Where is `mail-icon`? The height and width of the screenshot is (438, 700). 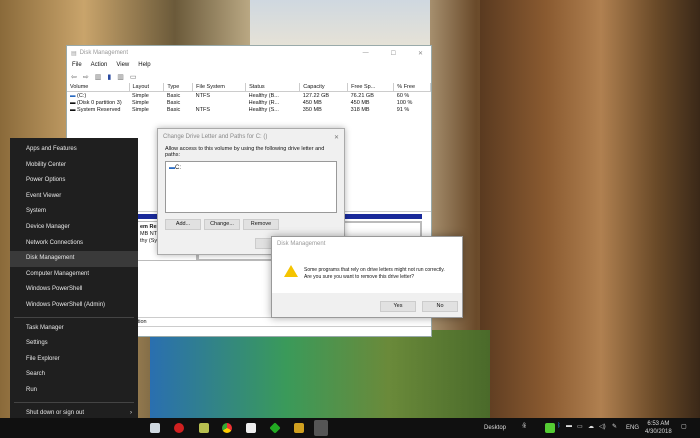
mail-icon is located at coordinates (251, 428).